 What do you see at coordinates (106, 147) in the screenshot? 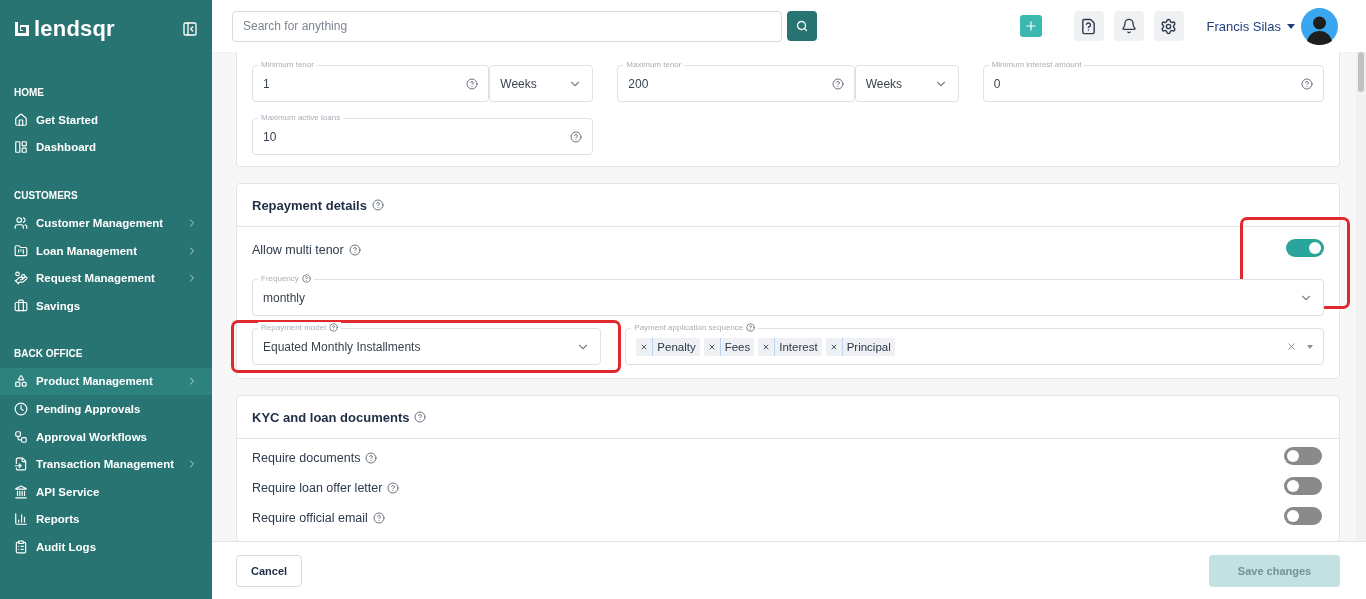
I see `nav-item: Dashboard` at bounding box center [106, 147].